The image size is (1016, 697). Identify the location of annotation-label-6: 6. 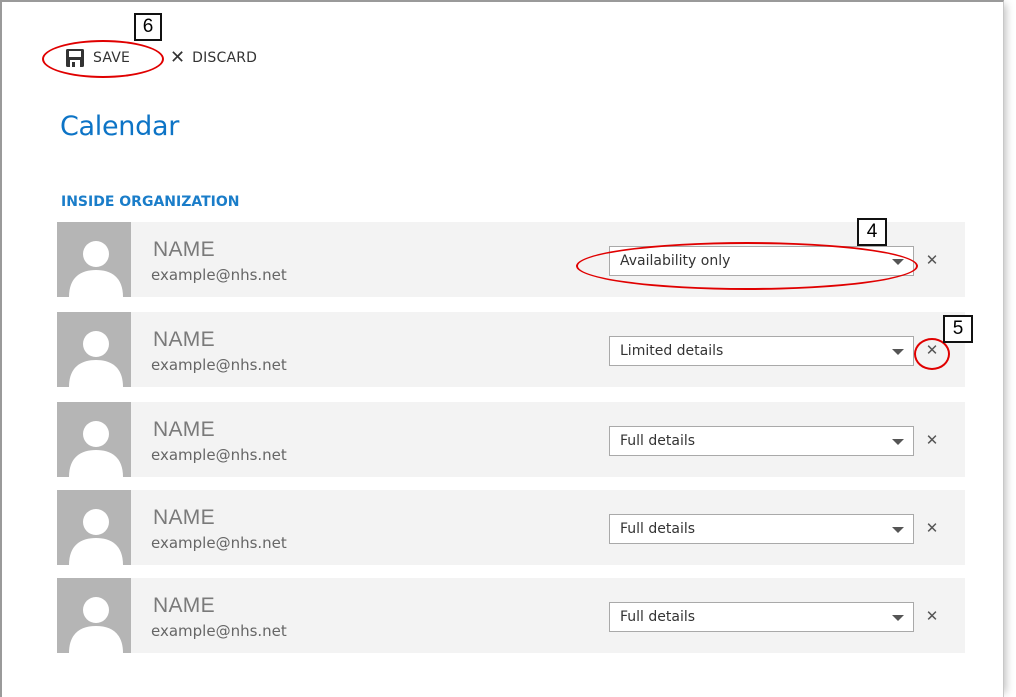
(148, 27).